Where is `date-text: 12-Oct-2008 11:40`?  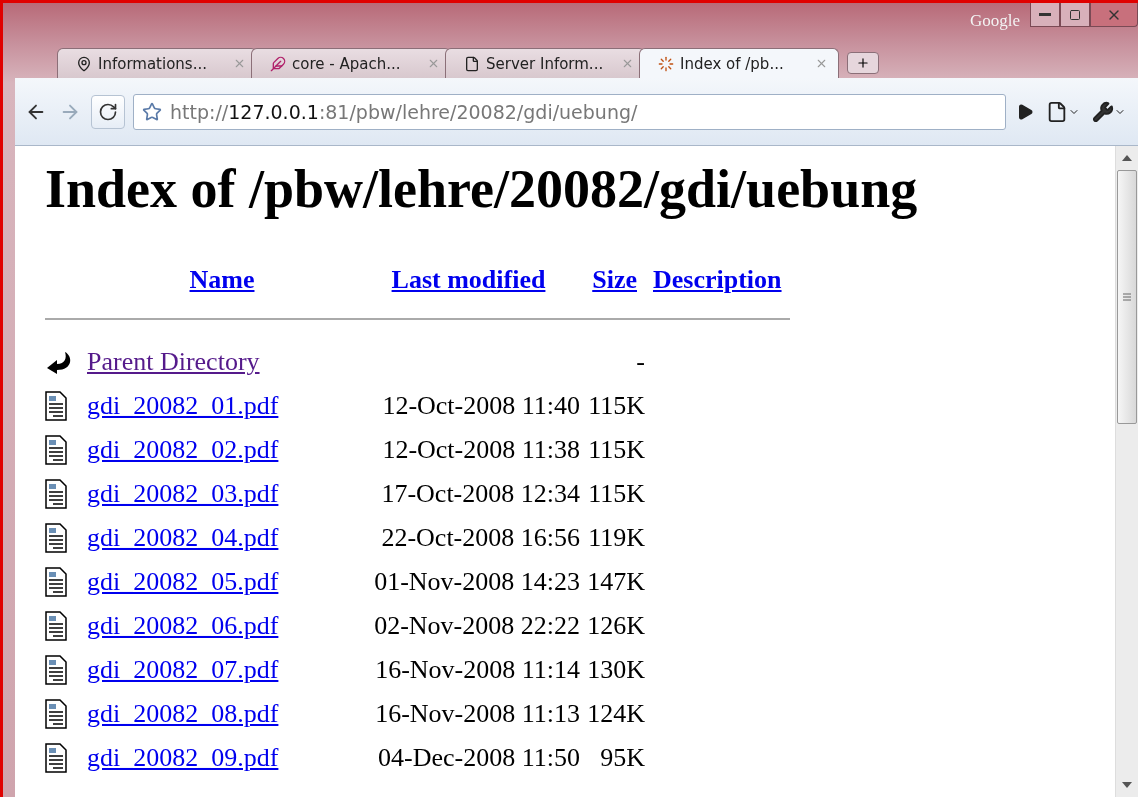
date-text: 12-Oct-2008 11:40 is located at coordinates (481, 406).